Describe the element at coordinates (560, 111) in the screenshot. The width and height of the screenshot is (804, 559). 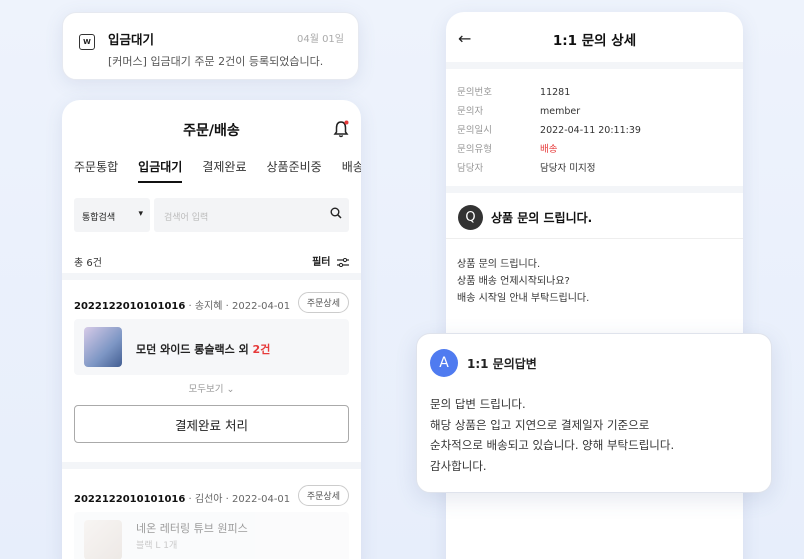
I see `field-value: member` at that location.